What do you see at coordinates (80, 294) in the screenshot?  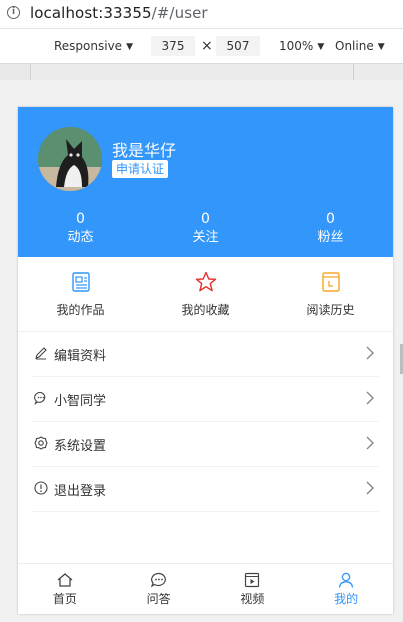 I see `shortcut-my-works: 我的作品` at bounding box center [80, 294].